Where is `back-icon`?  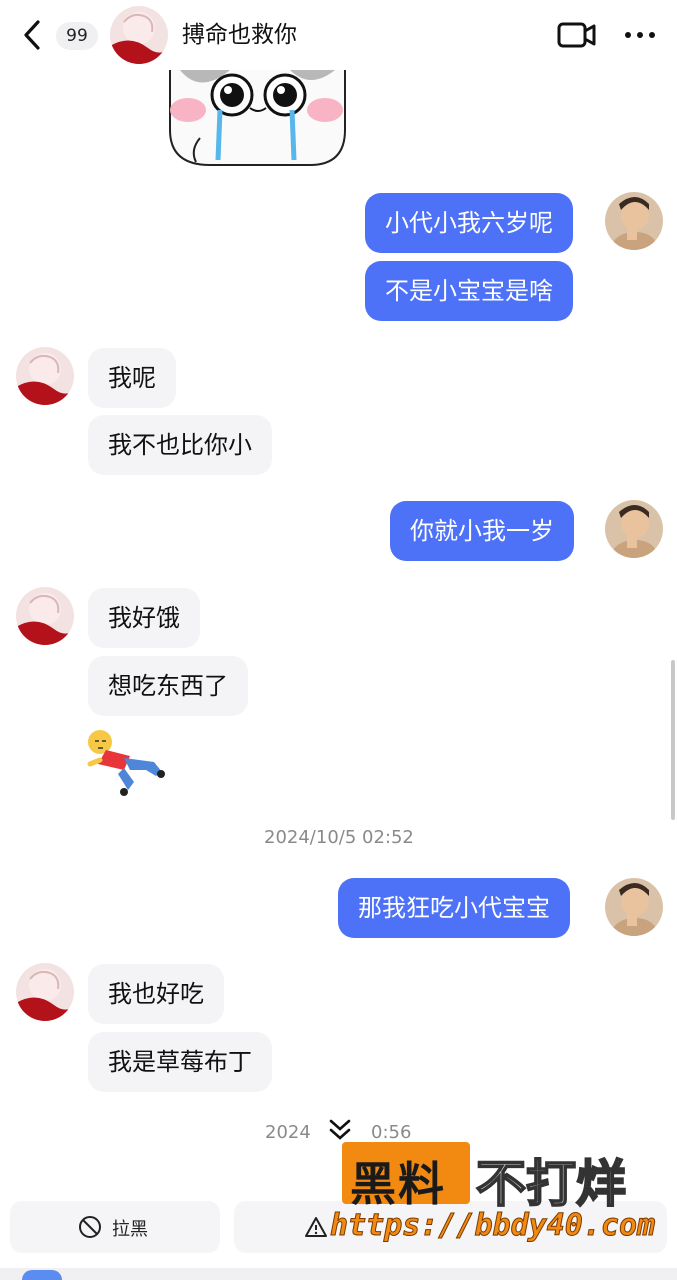
back-icon is located at coordinates (33, 35).